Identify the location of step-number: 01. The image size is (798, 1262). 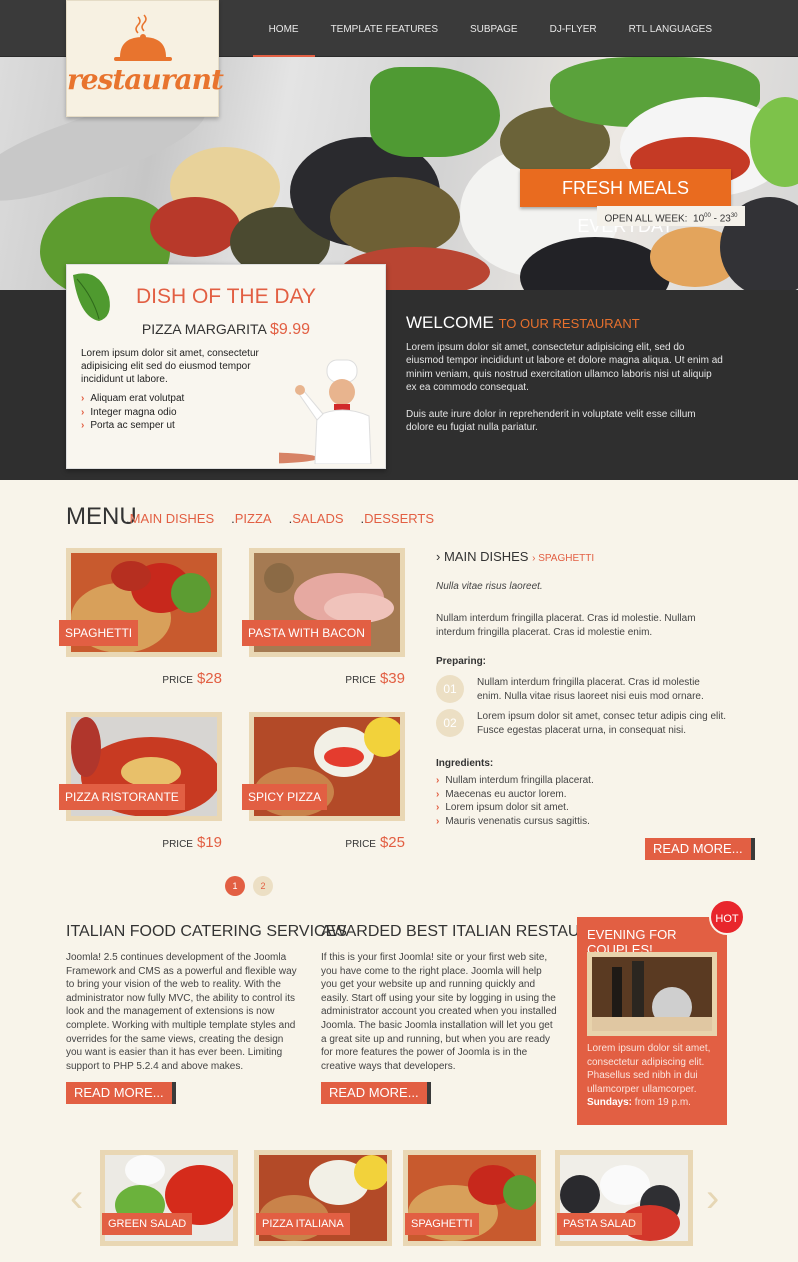
(450, 689).